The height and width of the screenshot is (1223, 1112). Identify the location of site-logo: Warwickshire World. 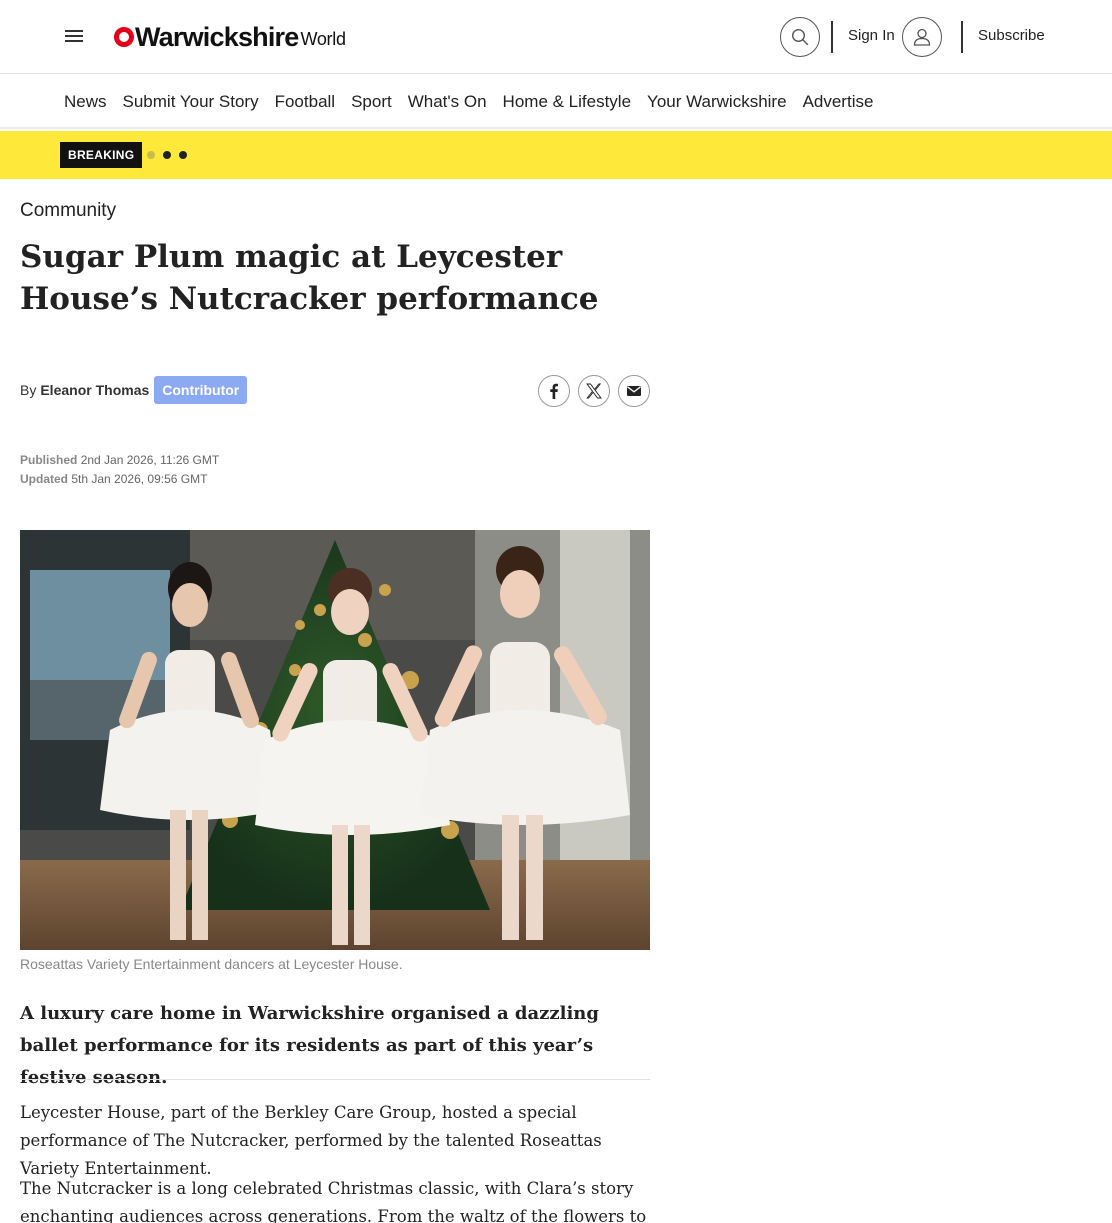
(230, 37).